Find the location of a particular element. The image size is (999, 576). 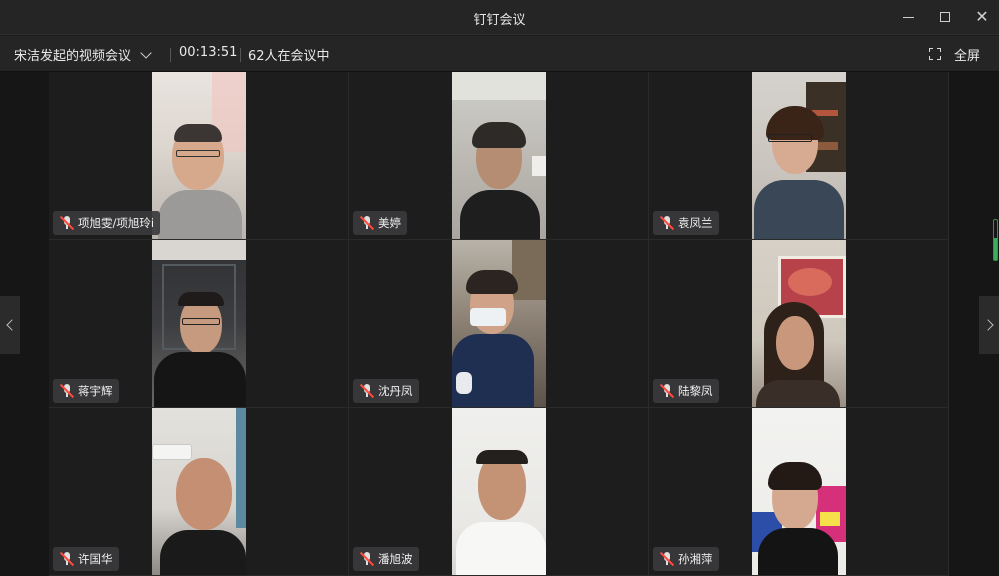

meeting-timer: 00:13:51 is located at coordinates (208, 52).